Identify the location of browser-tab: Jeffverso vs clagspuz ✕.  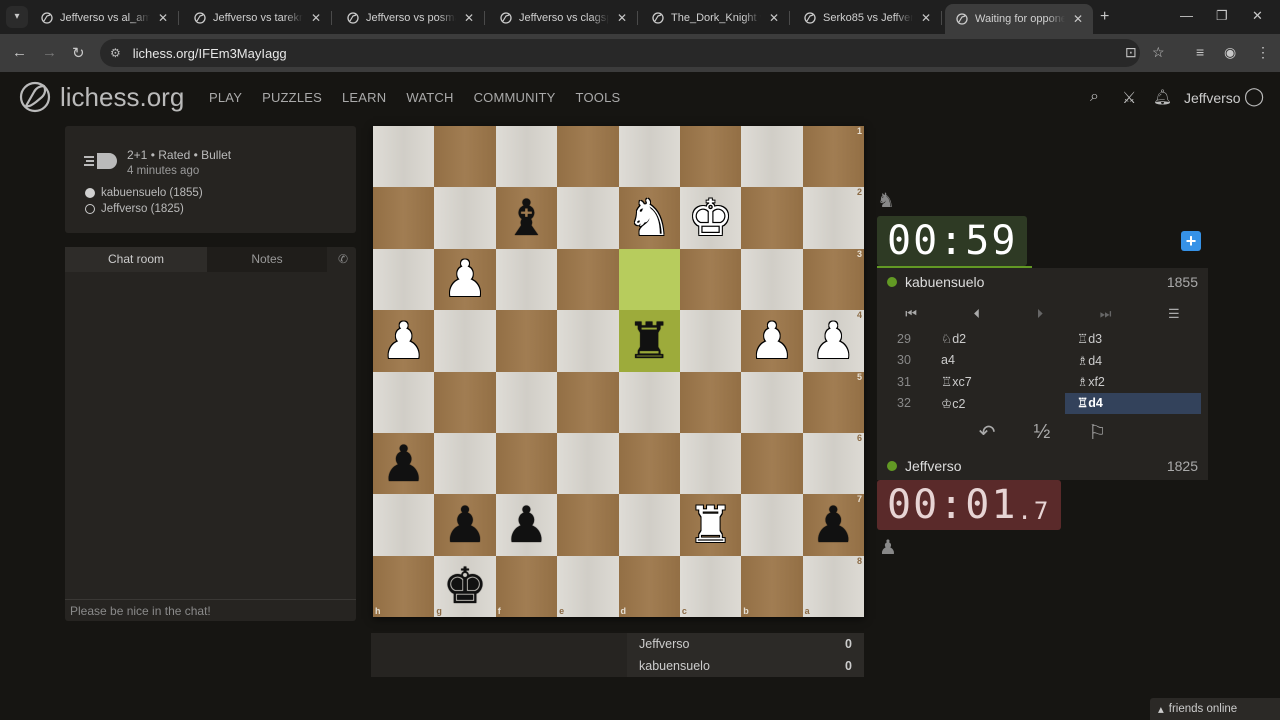
(563, 18).